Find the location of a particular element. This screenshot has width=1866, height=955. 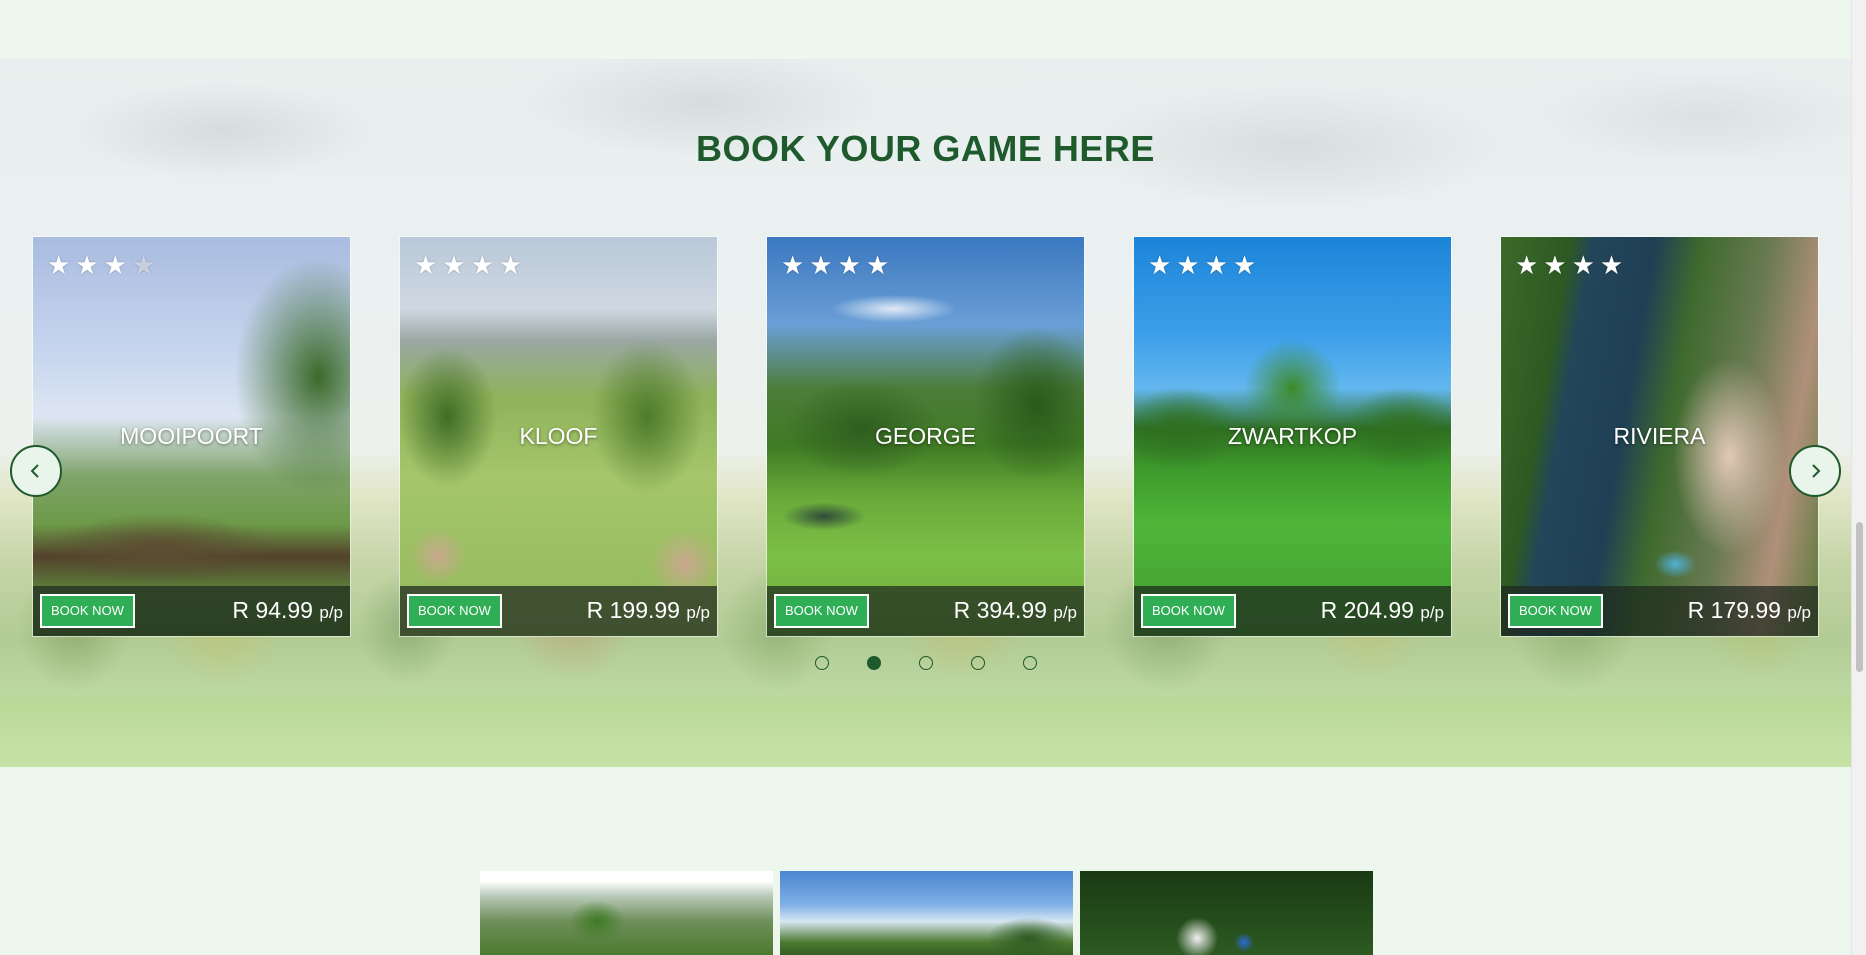

course-name: RIVIERA is located at coordinates (1659, 436).